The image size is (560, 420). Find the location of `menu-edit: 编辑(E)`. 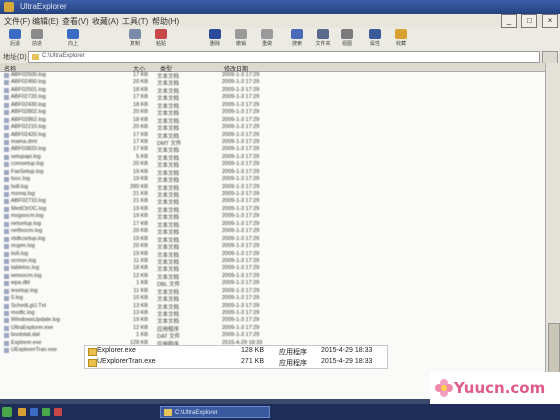

menu-edit: 编辑(E) is located at coordinates (45, 21).